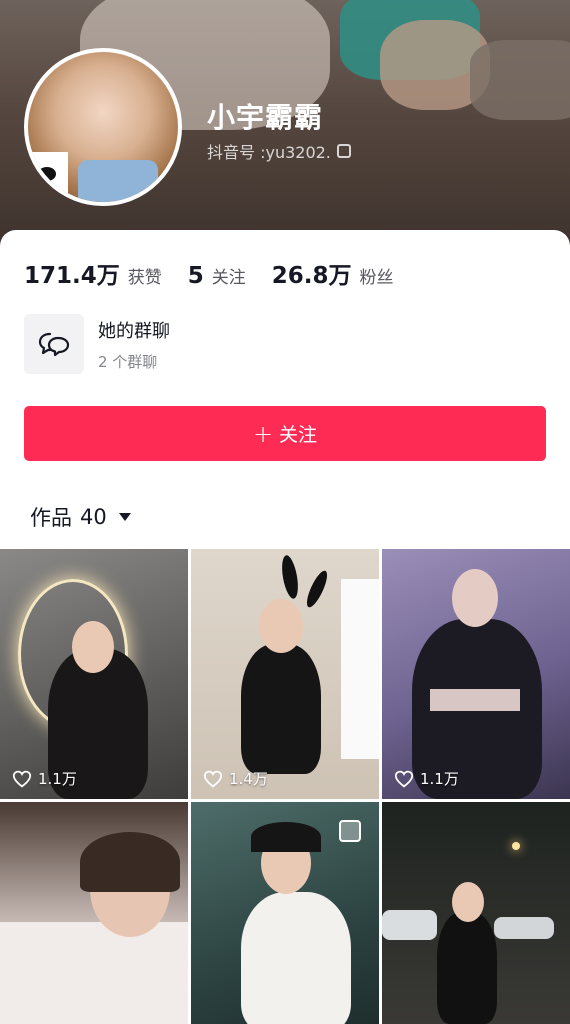  What do you see at coordinates (228, 278) in the screenshot?
I see `following-label: 关注` at bounding box center [228, 278].